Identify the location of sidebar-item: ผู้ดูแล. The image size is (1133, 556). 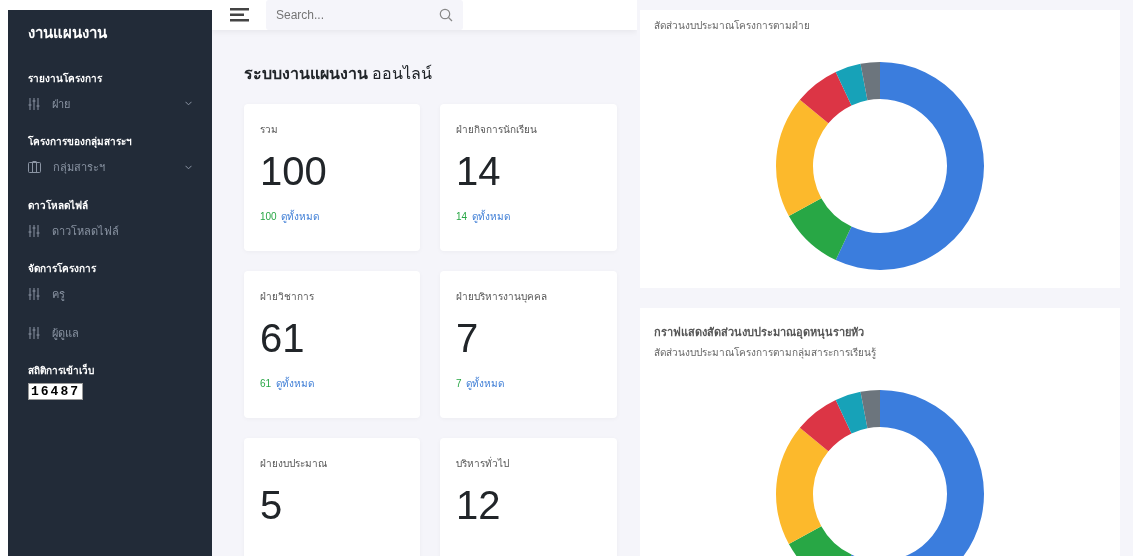
(110, 332).